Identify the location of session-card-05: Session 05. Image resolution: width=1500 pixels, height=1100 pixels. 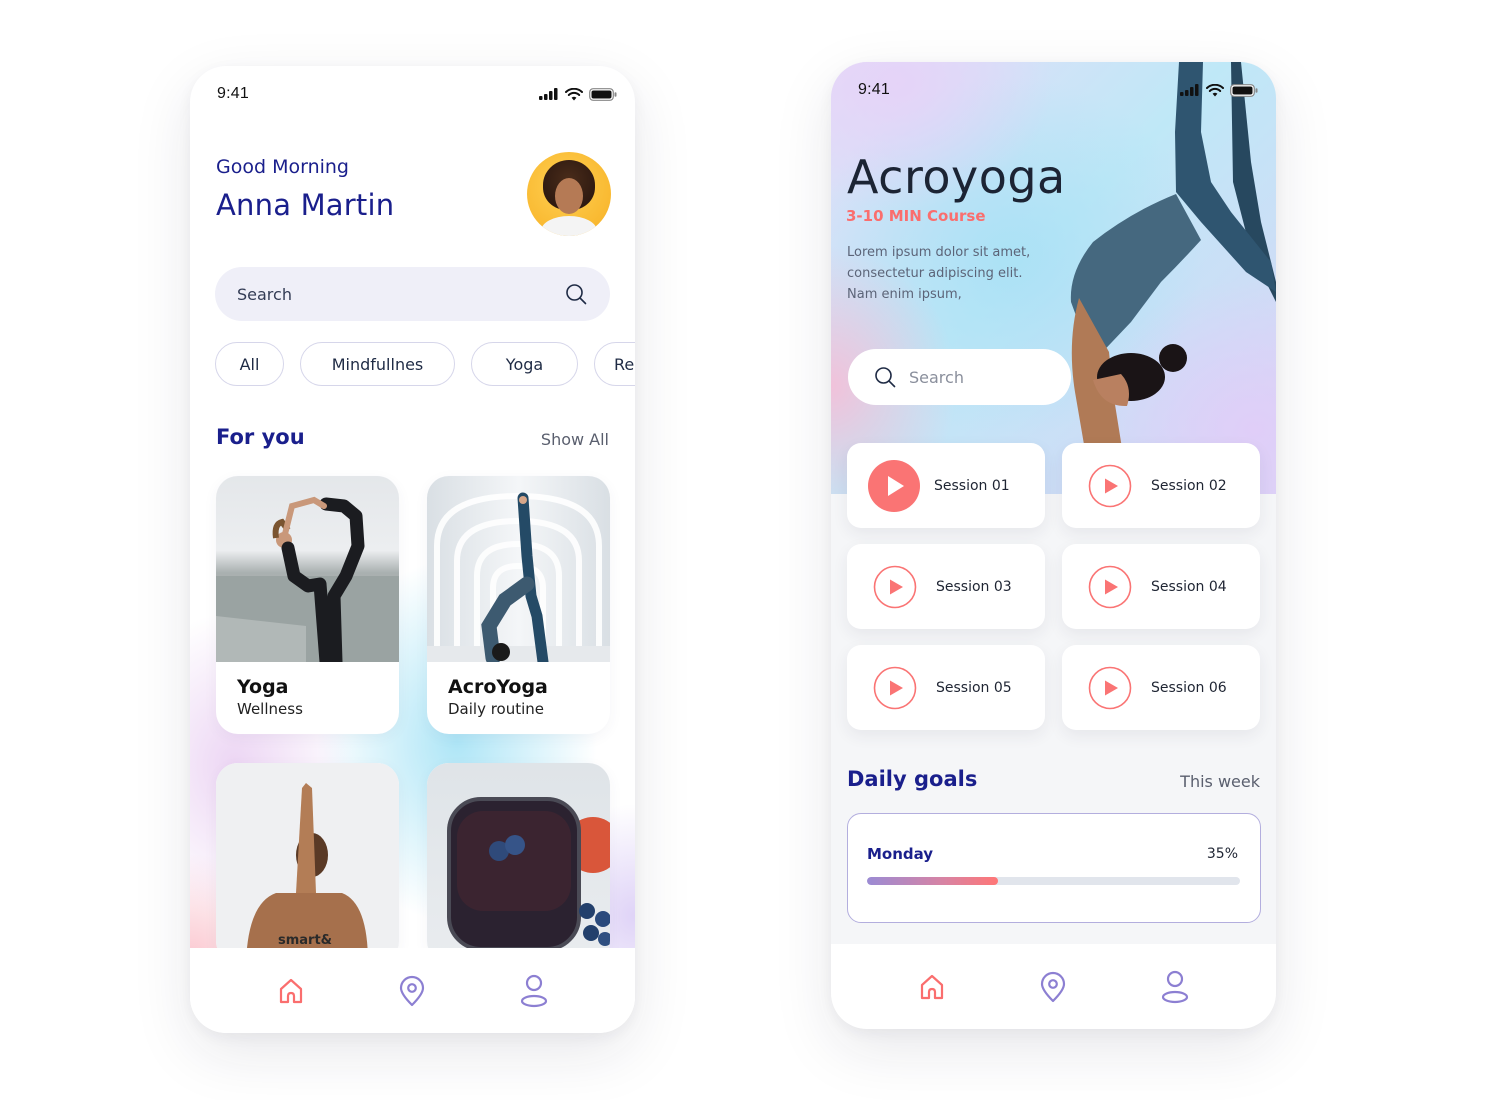
(946, 687).